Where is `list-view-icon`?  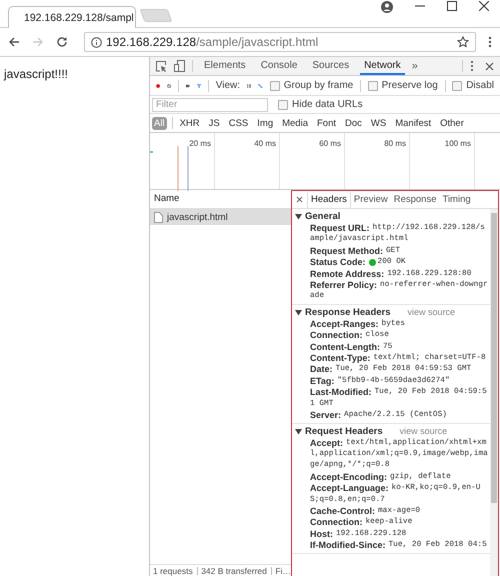
list-view-icon is located at coordinates (249, 86).